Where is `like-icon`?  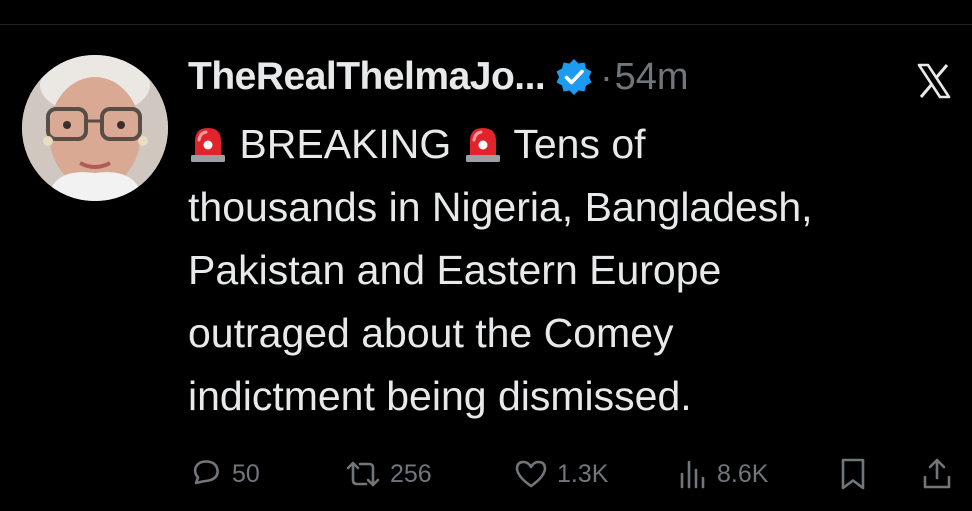
like-icon is located at coordinates (531, 474).